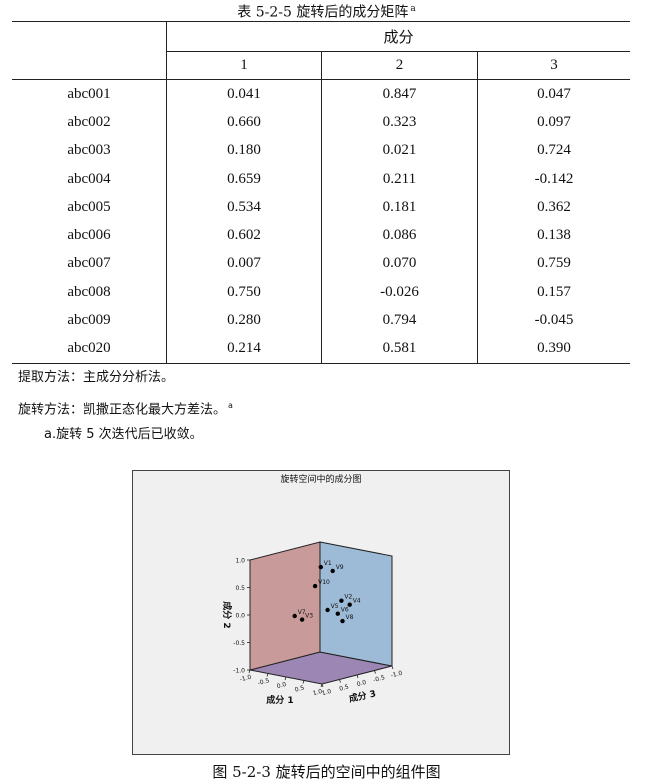 This screenshot has width=653, height=784. Describe the element at coordinates (321, 207) in the screenshot. I see `table-row: abc005 0.534 0.181 0.362` at that location.